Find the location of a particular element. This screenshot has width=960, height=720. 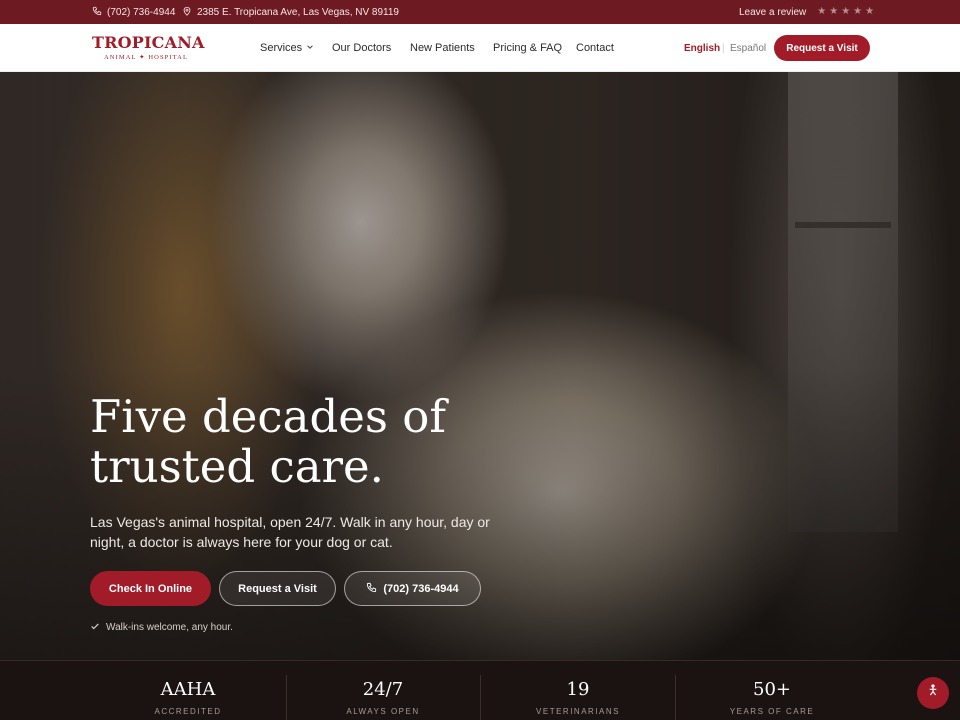

hero-request-visit-button: Request a Visit is located at coordinates (277, 588).